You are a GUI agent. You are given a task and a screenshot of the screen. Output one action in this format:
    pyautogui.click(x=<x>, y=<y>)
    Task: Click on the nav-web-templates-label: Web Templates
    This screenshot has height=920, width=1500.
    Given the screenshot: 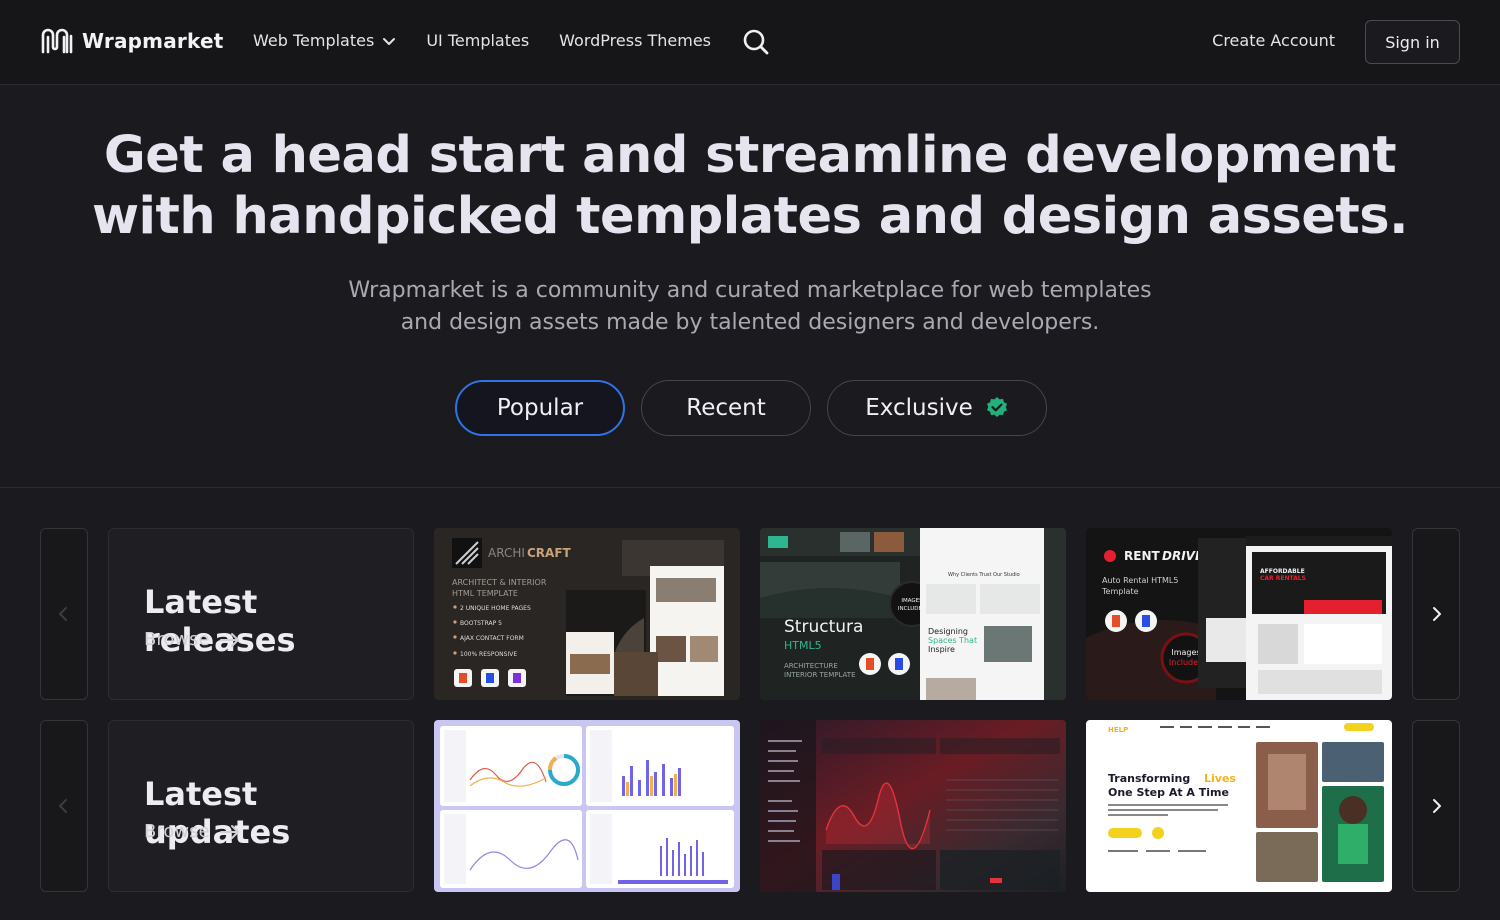 What is the action you would take?
    pyautogui.click(x=314, y=40)
    